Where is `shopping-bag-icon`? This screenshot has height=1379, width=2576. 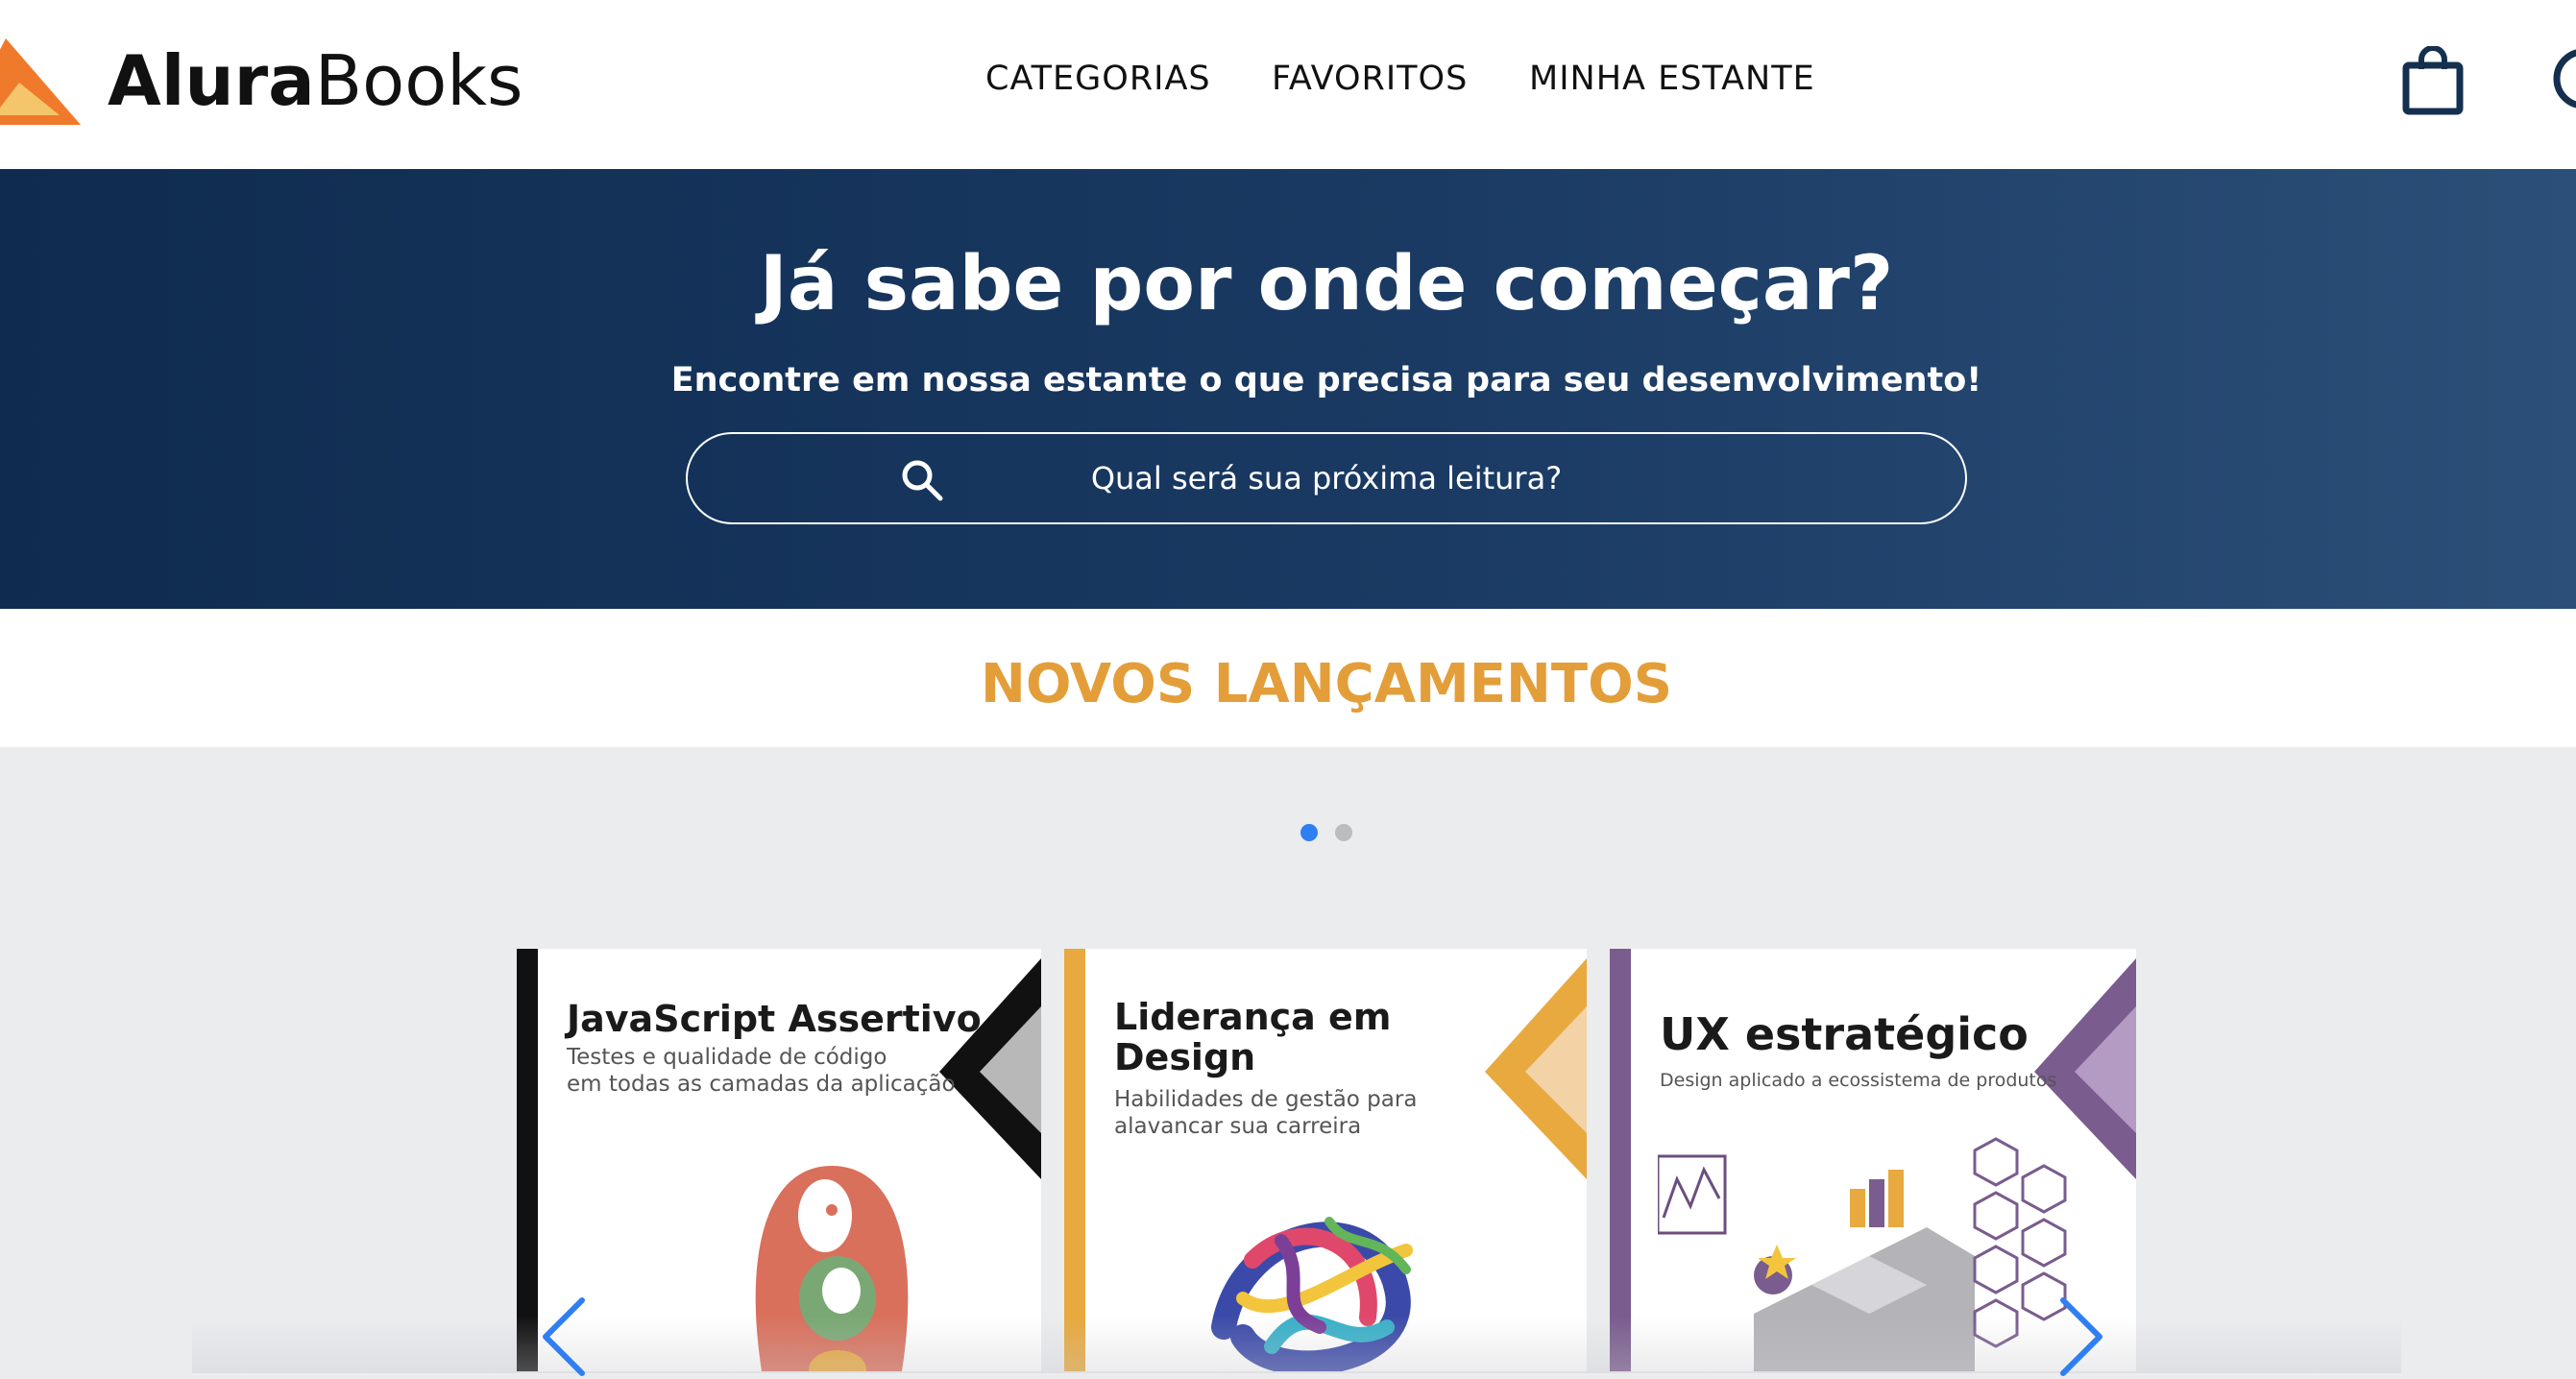
shopping-bag-icon is located at coordinates (2433, 80).